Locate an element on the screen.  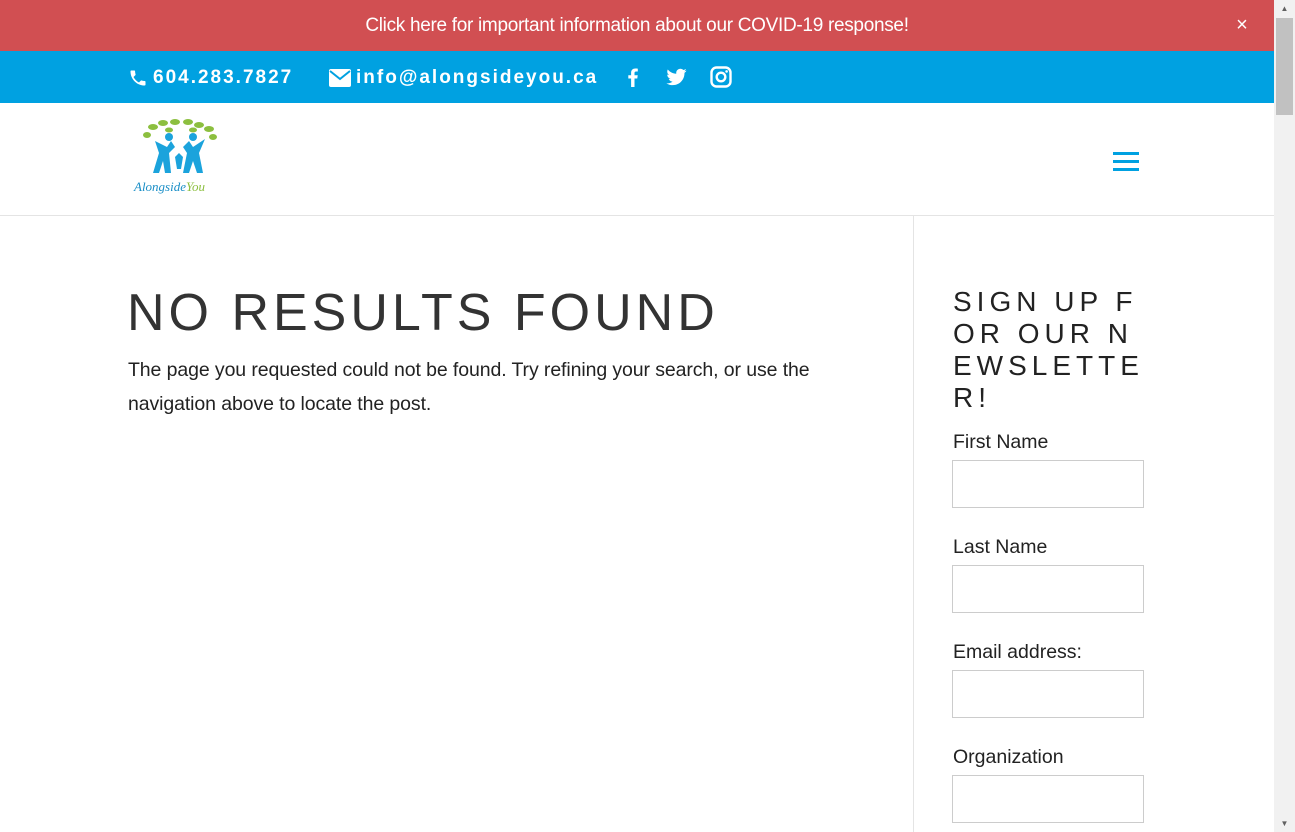
phone-number: 604.283.7827 is located at coordinates (223, 78).